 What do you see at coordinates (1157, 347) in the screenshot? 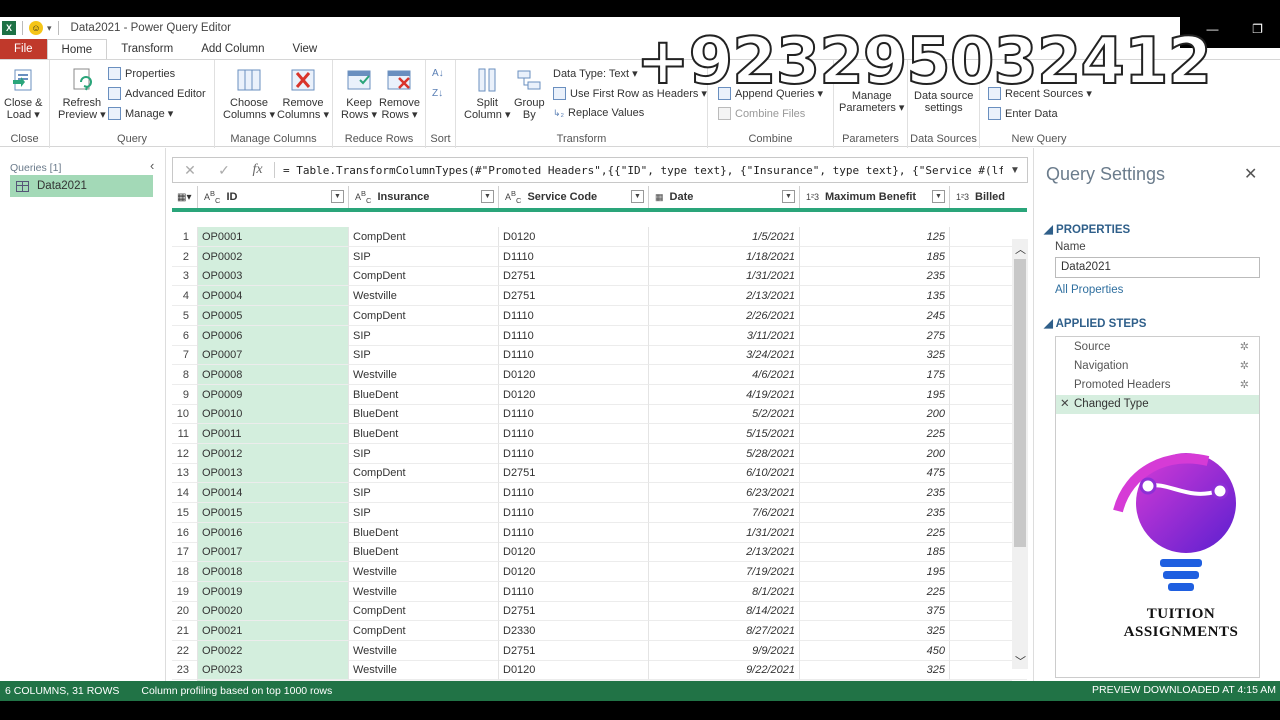
I see `step-source: Source ✲` at bounding box center [1157, 347].